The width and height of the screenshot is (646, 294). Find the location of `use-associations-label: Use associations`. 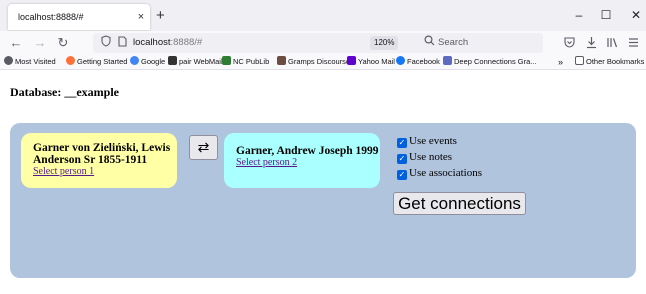

use-associations-label: Use associations is located at coordinates (446, 173).